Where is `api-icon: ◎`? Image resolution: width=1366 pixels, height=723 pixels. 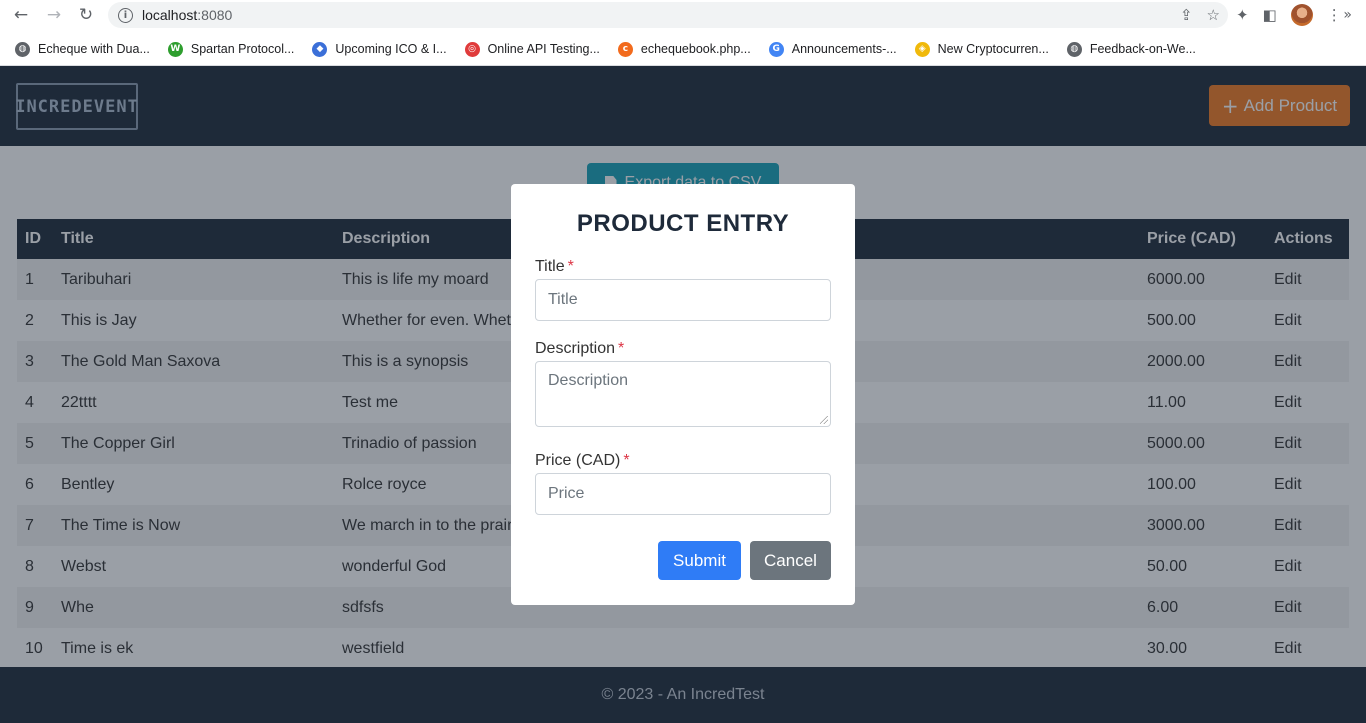 api-icon: ◎ is located at coordinates (472, 49).